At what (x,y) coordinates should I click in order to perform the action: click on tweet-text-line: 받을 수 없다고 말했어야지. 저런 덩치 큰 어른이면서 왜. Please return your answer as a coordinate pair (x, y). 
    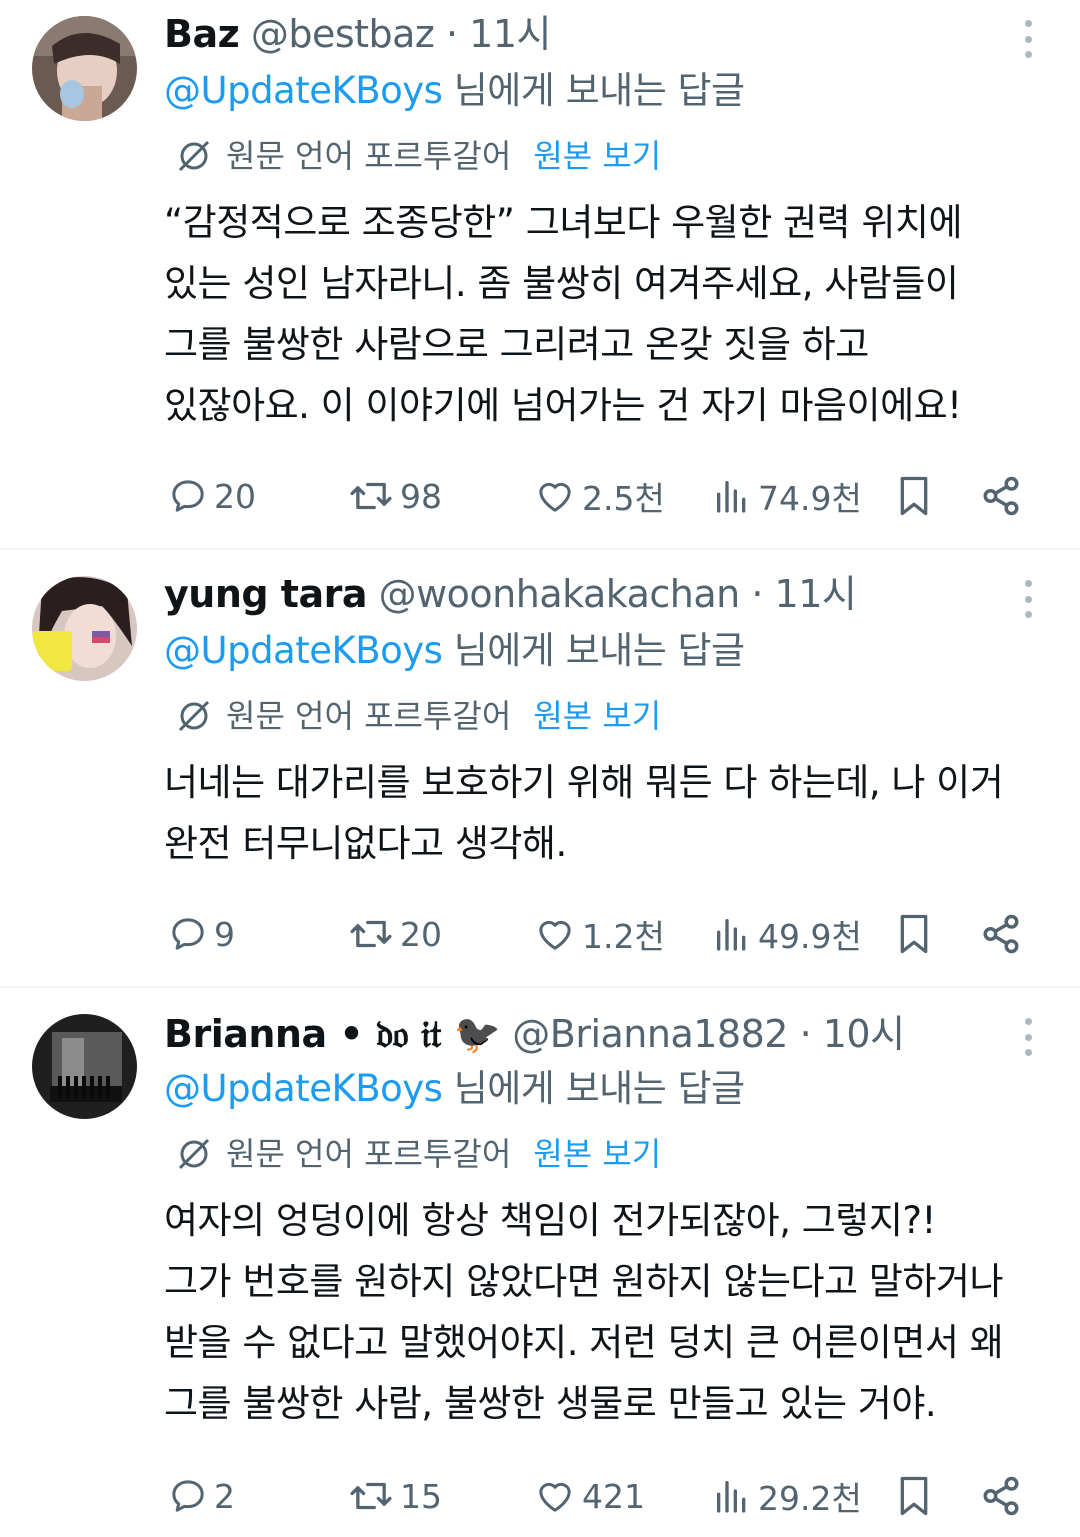
    Looking at the image, I should click on (584, 1342).